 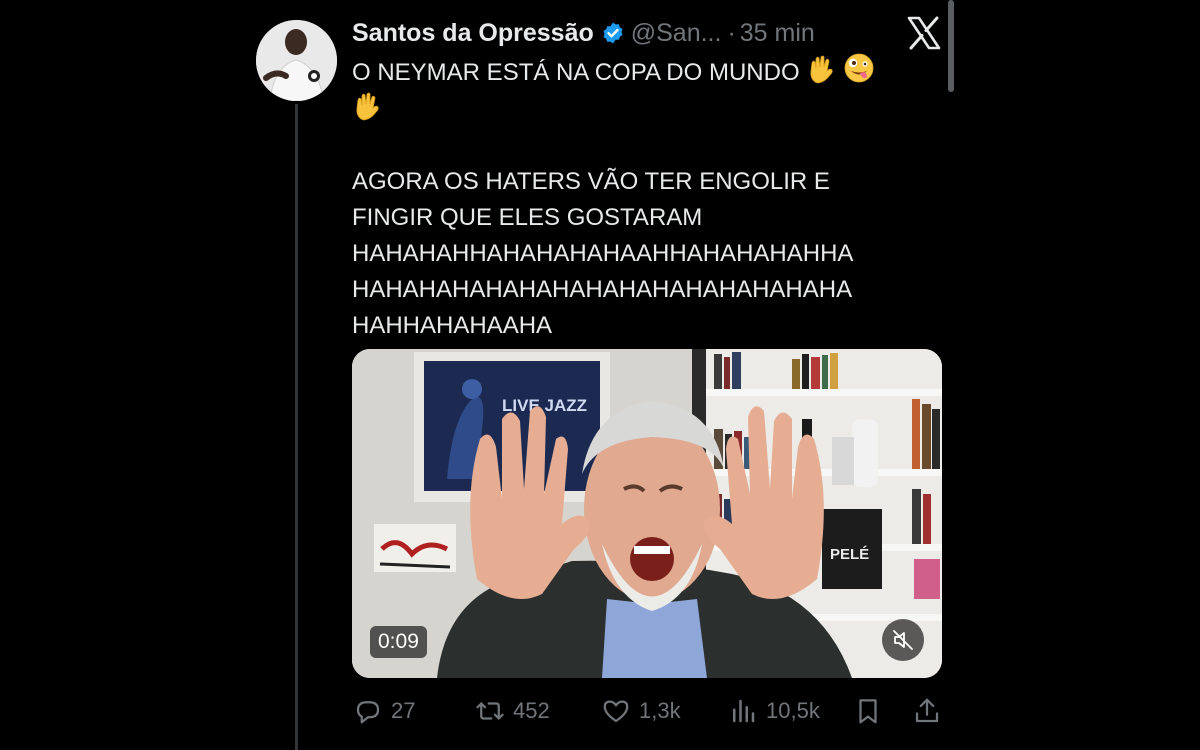 I want to click on retweet-icon, so click(x=490, y=711).